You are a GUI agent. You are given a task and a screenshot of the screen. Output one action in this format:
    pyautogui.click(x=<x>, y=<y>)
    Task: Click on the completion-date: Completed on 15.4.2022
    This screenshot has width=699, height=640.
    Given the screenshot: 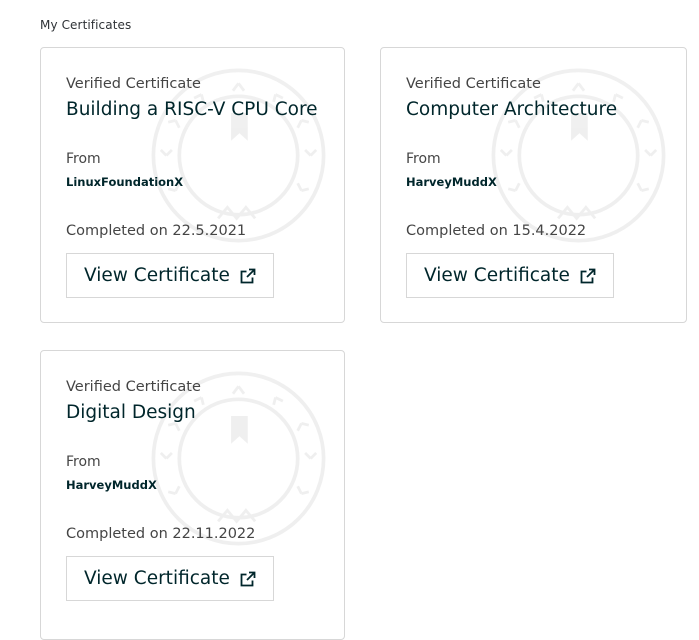 What is the action you would take?
    pyautogui.click(x=496, y=231)
    